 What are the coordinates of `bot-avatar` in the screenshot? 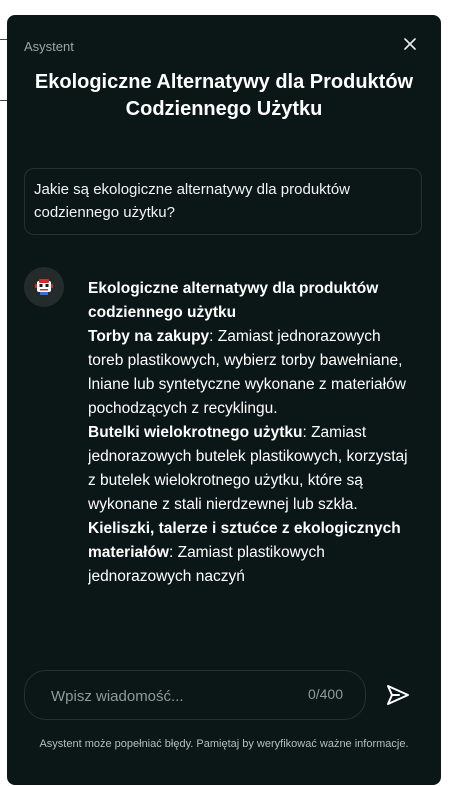 It's located at (44, 287).